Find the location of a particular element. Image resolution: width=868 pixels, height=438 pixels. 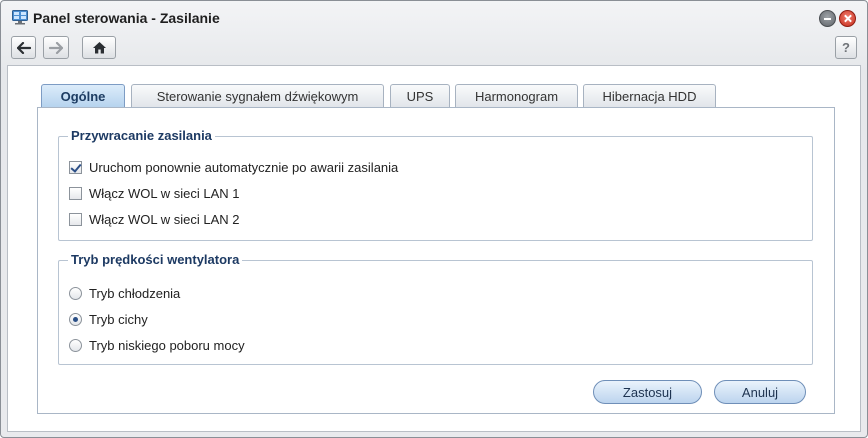

quiet-mode-option: Tryb cichy is located at coordinates (108, 319).